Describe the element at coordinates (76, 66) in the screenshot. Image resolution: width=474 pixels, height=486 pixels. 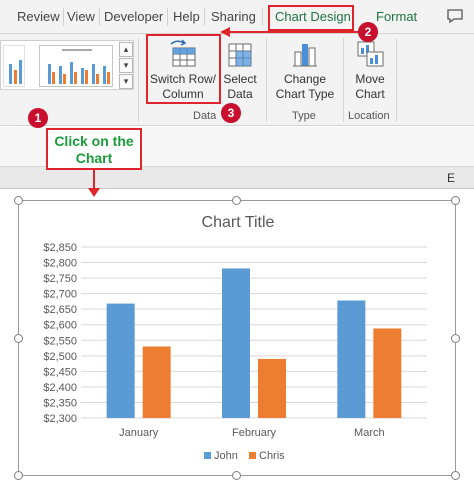
I see `chart-style-thumbnail-selected` at that location.